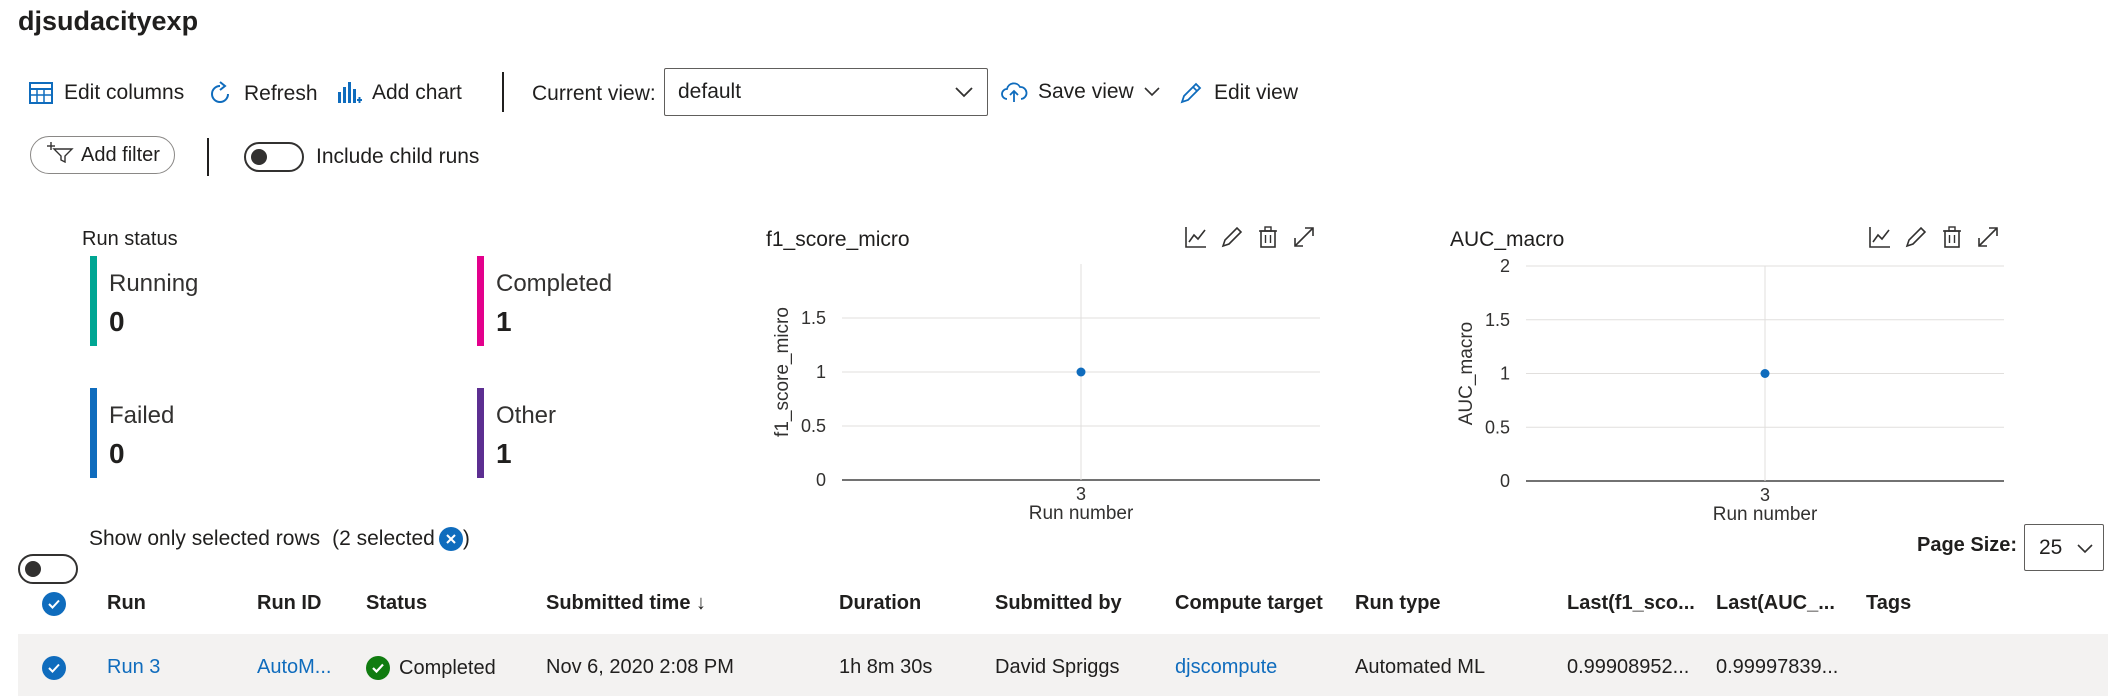 The height and width of the screenshot is (696, 2116). Describe the element at coordinates (1765, 514) in the screenshot. I see `x-axis-title: Run number` at that location.